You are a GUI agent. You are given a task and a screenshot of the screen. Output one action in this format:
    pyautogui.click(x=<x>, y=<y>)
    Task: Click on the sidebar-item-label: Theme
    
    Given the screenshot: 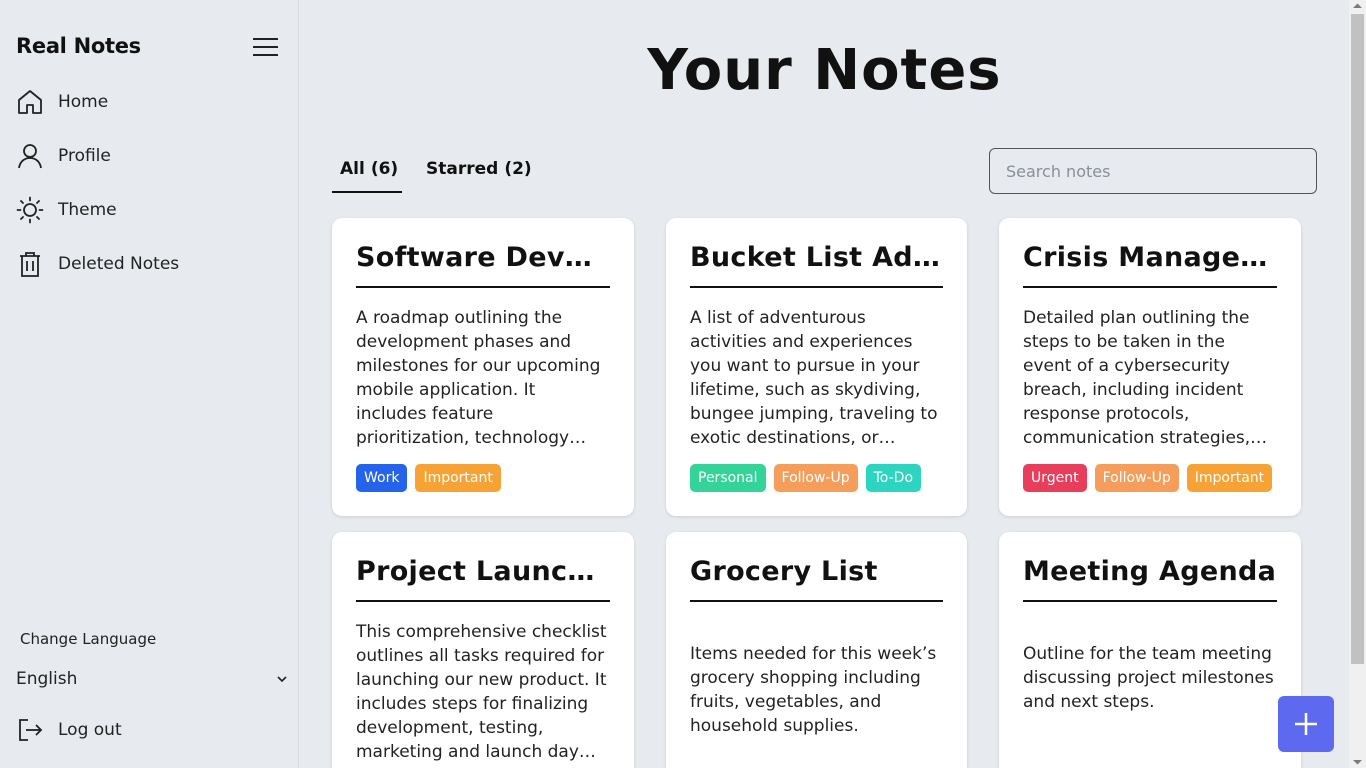 What is the action you would take?
    pyautogui.click(x=87, y=210)
    